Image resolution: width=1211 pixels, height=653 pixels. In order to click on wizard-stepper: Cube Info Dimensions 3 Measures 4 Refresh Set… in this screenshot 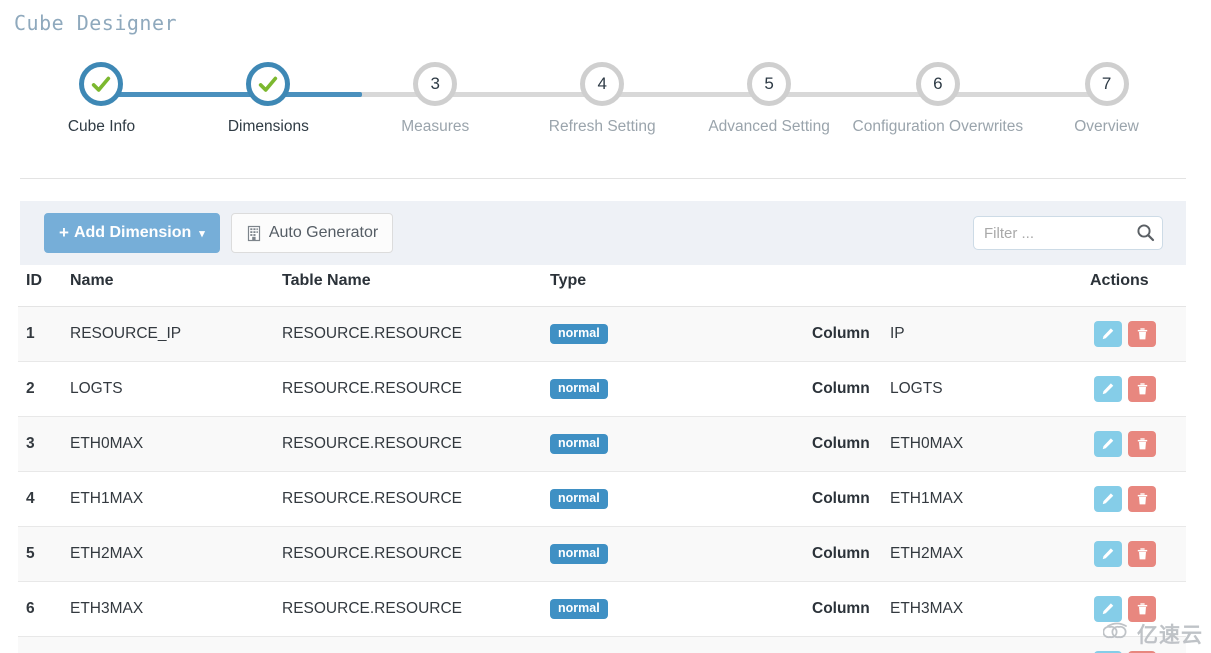, I will do `click(604, 108)`.